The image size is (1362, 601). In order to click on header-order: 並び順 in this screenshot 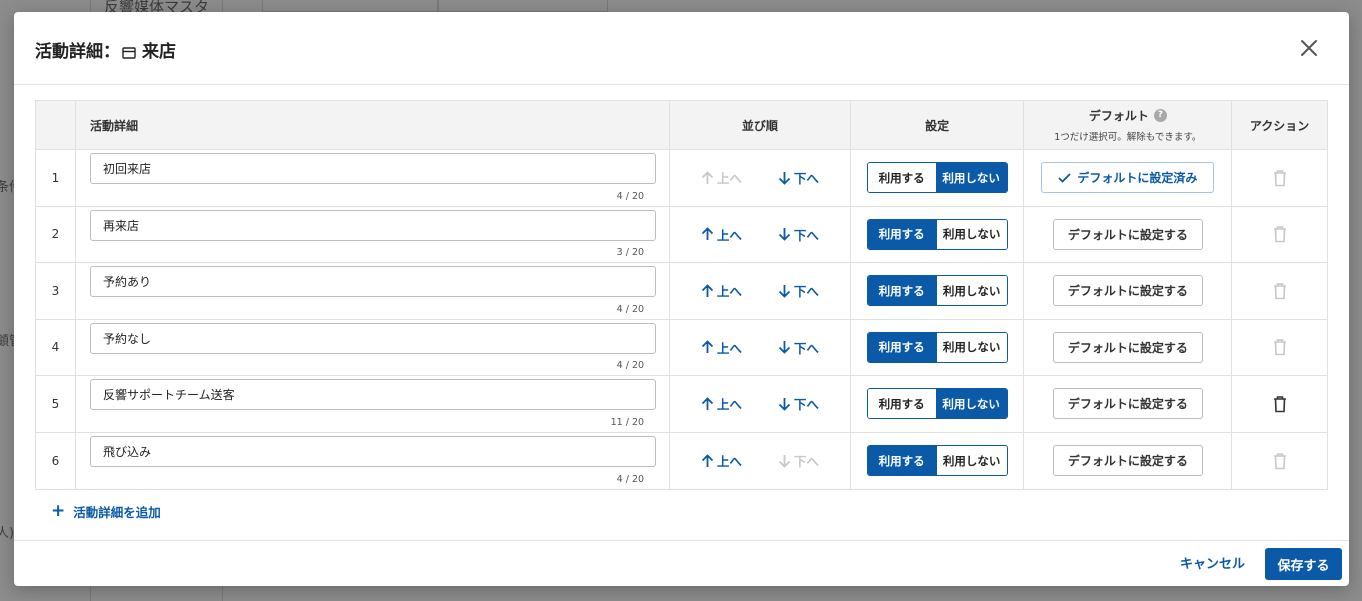, I will do `click(760, 125)`.